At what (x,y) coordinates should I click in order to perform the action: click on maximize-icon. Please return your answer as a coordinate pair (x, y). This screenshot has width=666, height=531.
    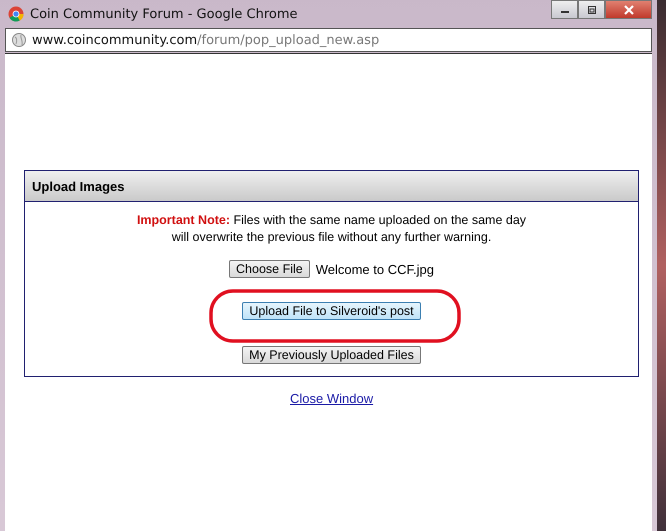
    Looking at the image, I should click on (591, 10).